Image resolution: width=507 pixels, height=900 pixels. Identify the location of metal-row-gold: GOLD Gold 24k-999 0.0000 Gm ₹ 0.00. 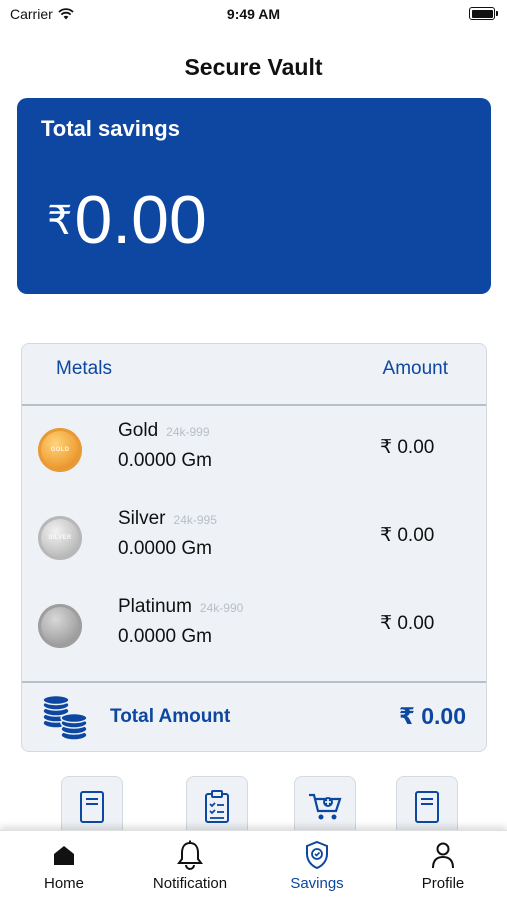
(254, 450).